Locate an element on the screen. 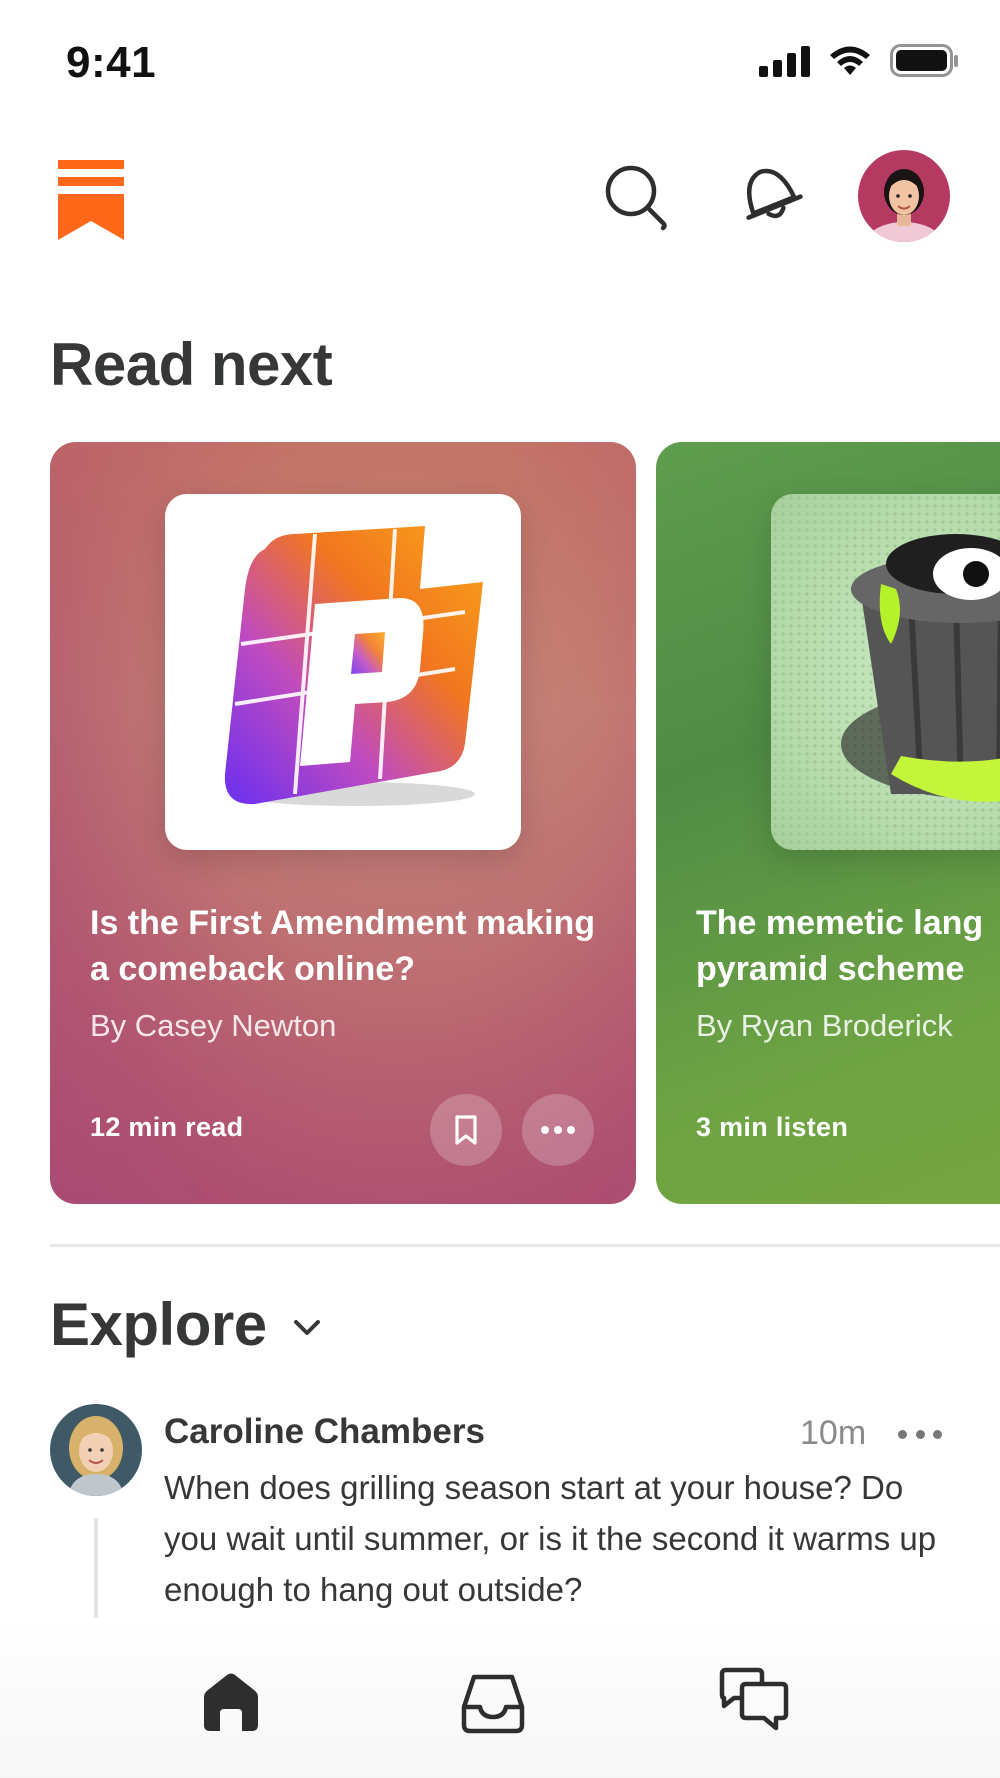  card-listen-time: 3 min listen is located at coordinates (772, 1127).